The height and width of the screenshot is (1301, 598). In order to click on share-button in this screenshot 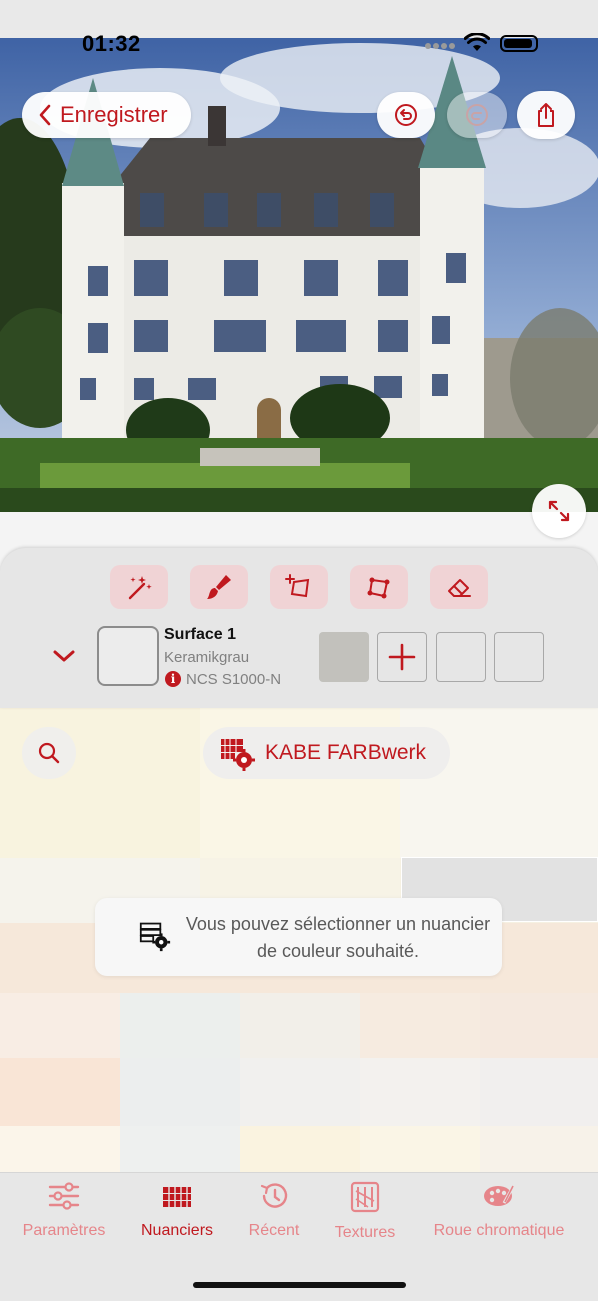, I will do `click(546, 115)`.